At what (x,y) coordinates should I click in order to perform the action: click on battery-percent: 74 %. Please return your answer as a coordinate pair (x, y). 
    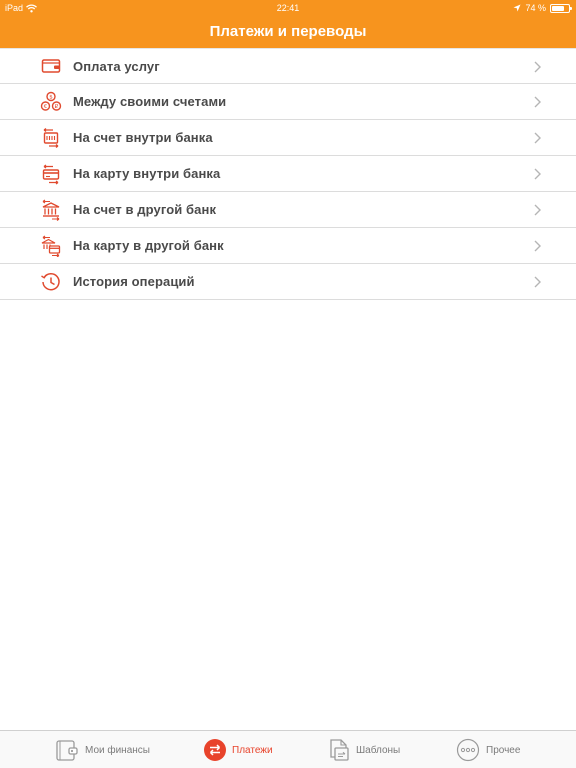
    Looking at the image, I should click on (535, 8).